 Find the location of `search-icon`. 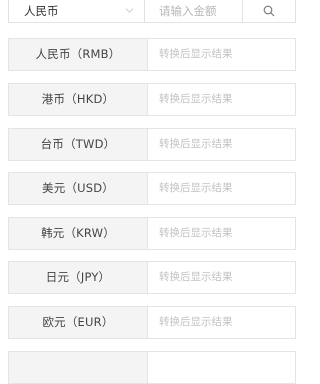

search-icon is located at coordinates (269, 11).